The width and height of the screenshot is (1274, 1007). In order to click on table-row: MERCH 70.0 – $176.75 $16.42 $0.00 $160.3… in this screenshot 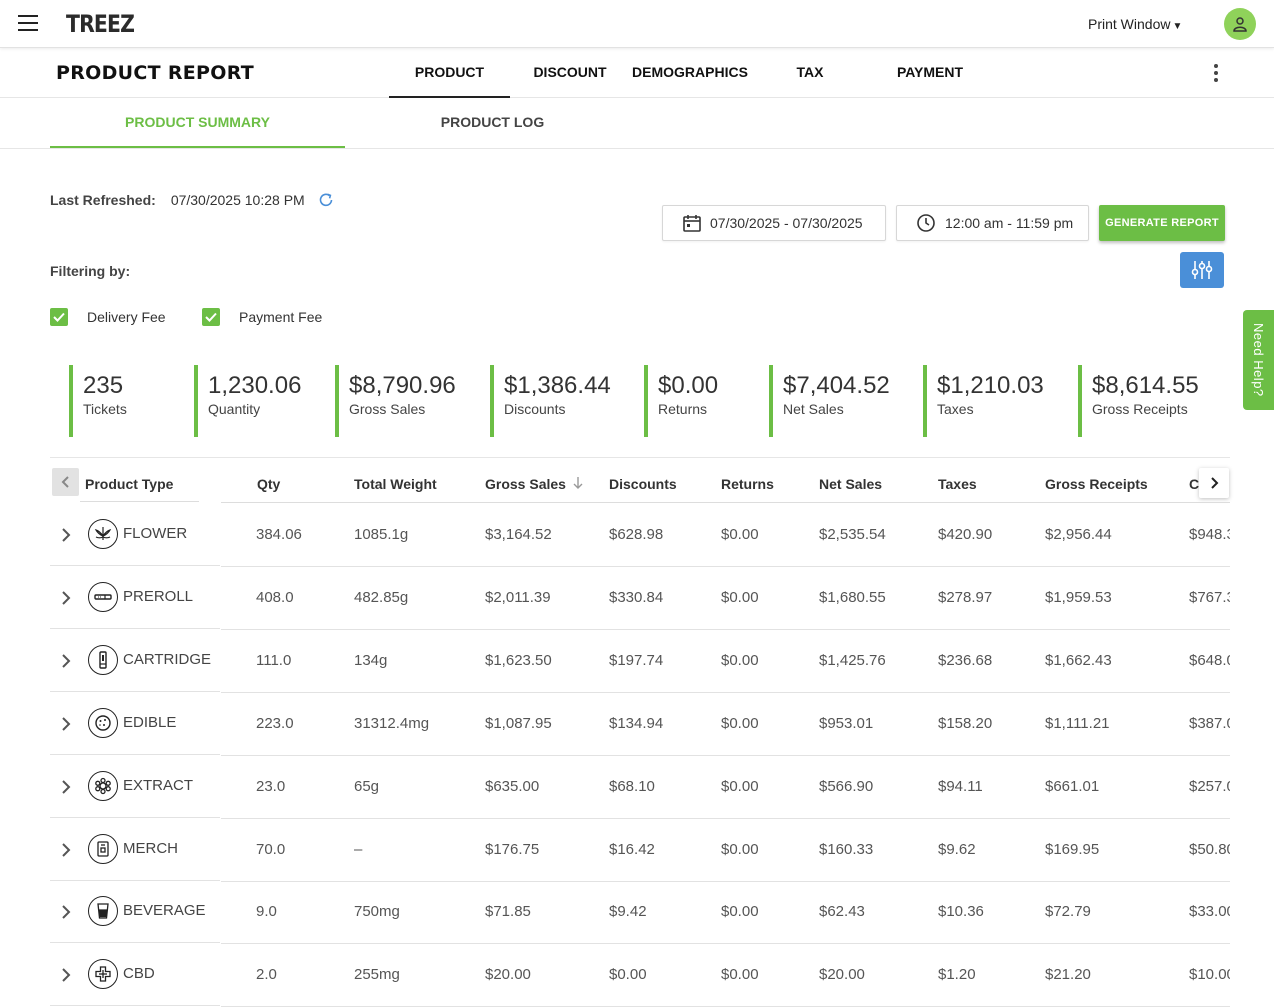, I will do `click(640, 850)`.